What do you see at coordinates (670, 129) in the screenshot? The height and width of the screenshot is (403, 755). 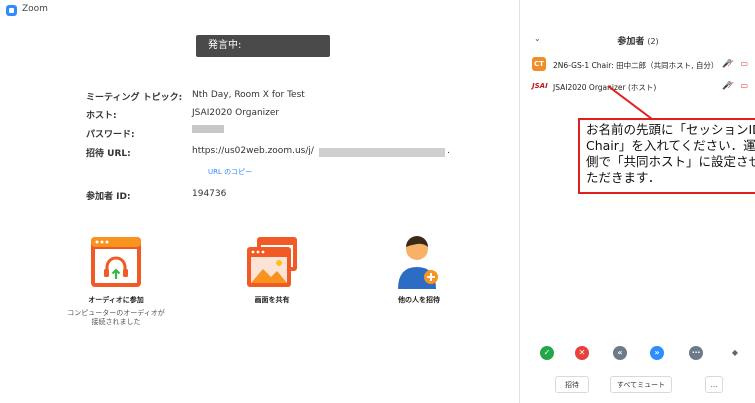 I see `callout-line: お名前の先頭に「セッションID` at bounding box center [670, 129].